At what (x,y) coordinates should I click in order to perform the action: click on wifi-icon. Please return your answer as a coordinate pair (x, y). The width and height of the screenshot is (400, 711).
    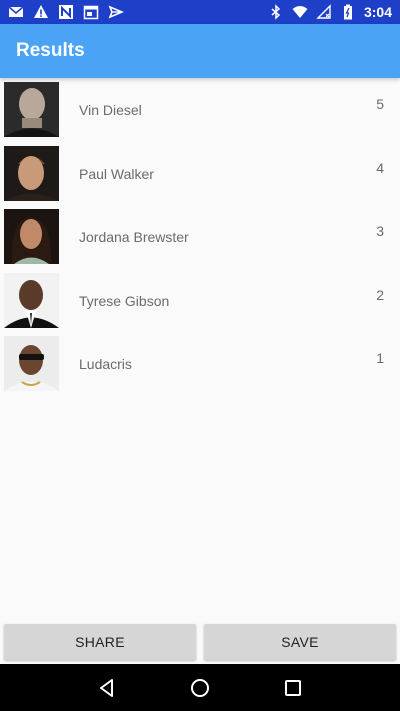
    Looking at the image, I should click on (300, 12).